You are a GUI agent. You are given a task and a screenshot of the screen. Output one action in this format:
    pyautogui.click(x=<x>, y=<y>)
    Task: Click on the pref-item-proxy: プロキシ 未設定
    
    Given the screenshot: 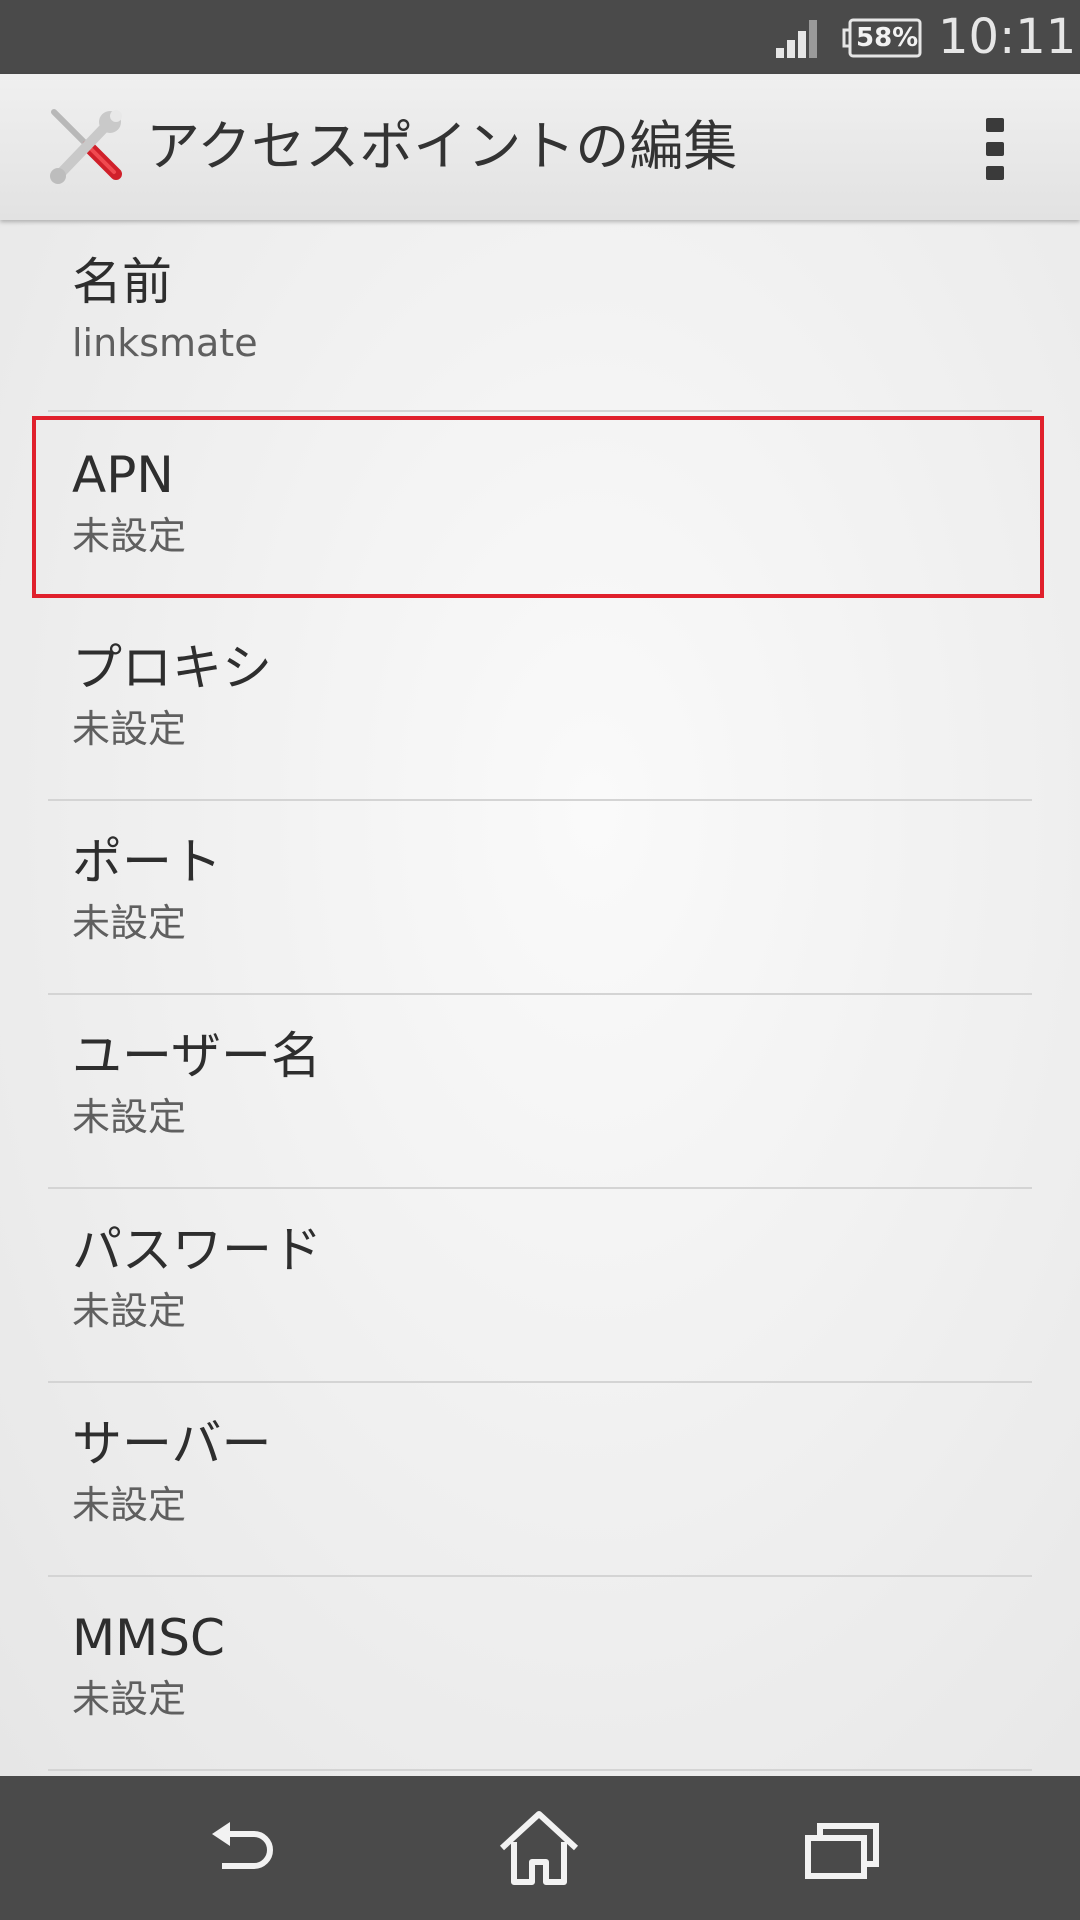 What is the action you would take?
    pyautogui.click(x=540, y=702)
    